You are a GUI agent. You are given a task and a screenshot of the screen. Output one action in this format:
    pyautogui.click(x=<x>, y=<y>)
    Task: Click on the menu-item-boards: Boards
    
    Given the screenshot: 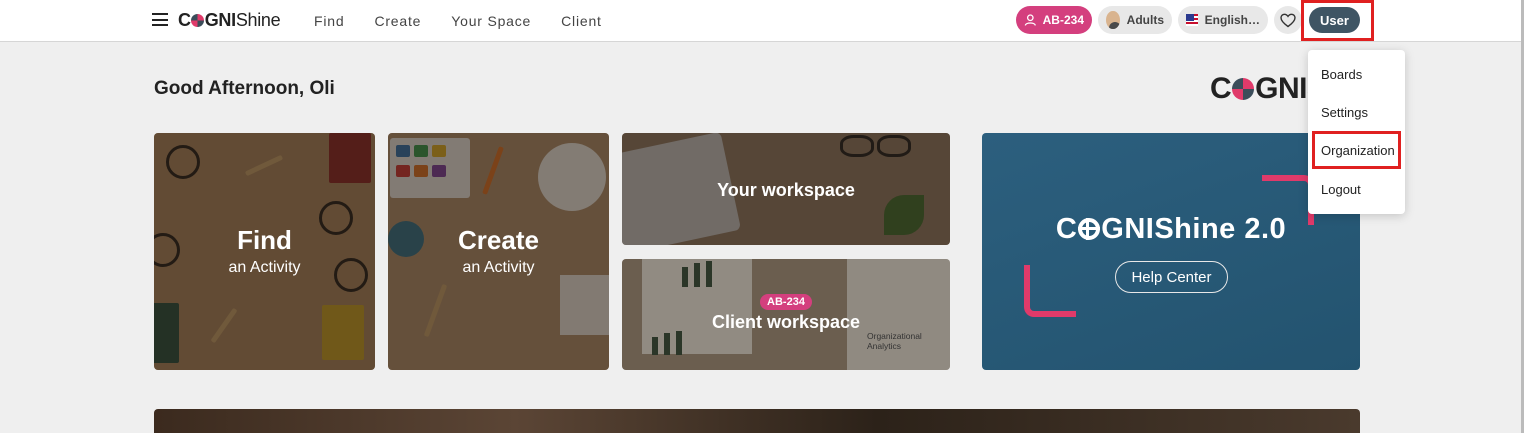 What is the action you would take?
    pyautogui.click(x=1341, y=74)
    